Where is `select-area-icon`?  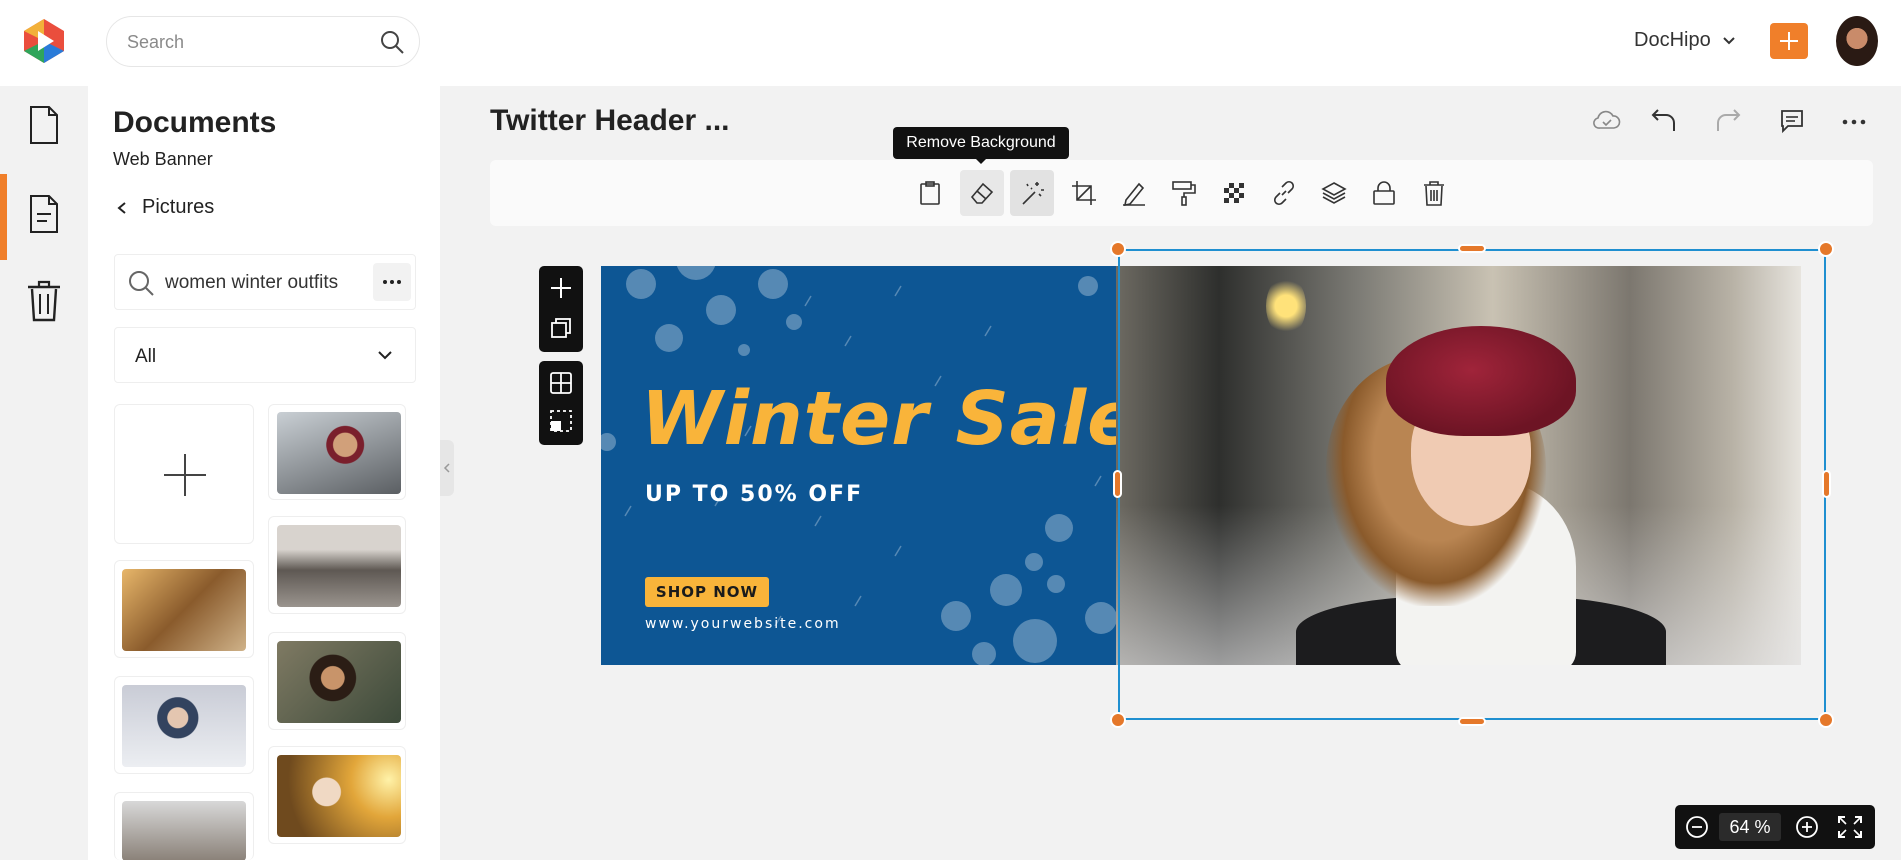
select-area-icon is located at coordinates (561, 421).